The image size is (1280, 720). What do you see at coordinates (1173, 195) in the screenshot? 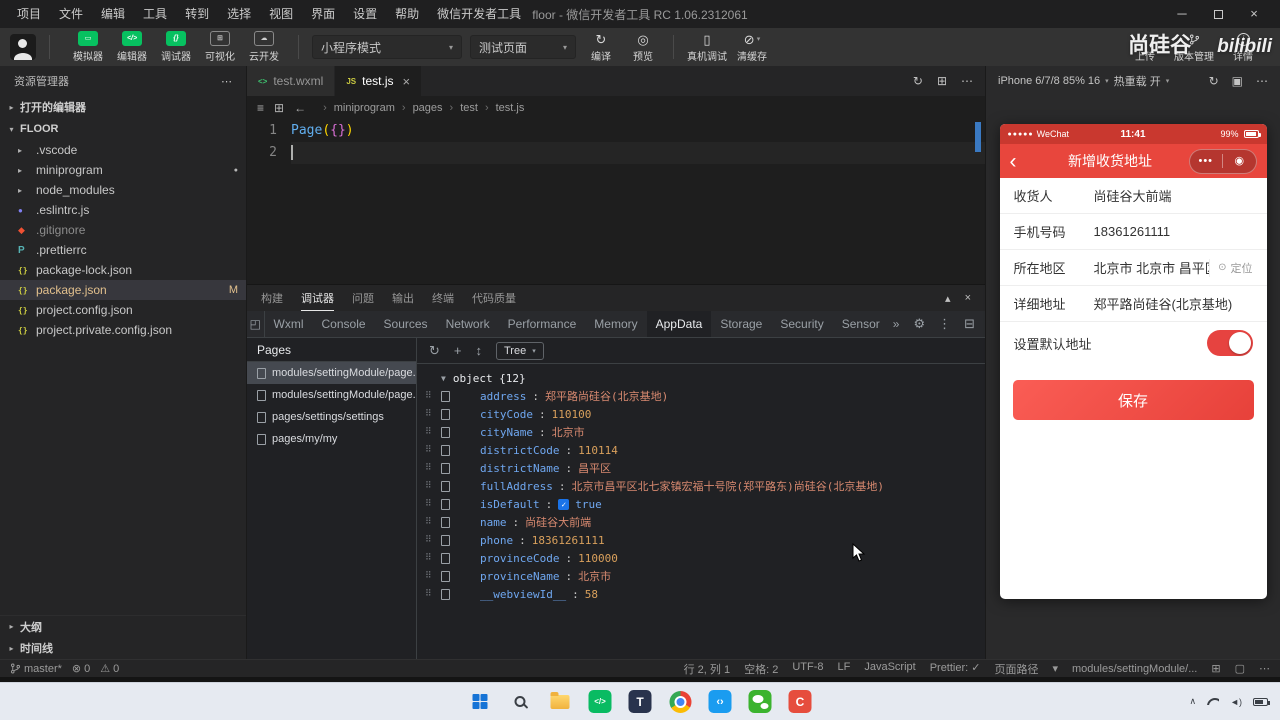
I see `field-input: 尚硅谷大前端` at bounding box center [1173, 195].